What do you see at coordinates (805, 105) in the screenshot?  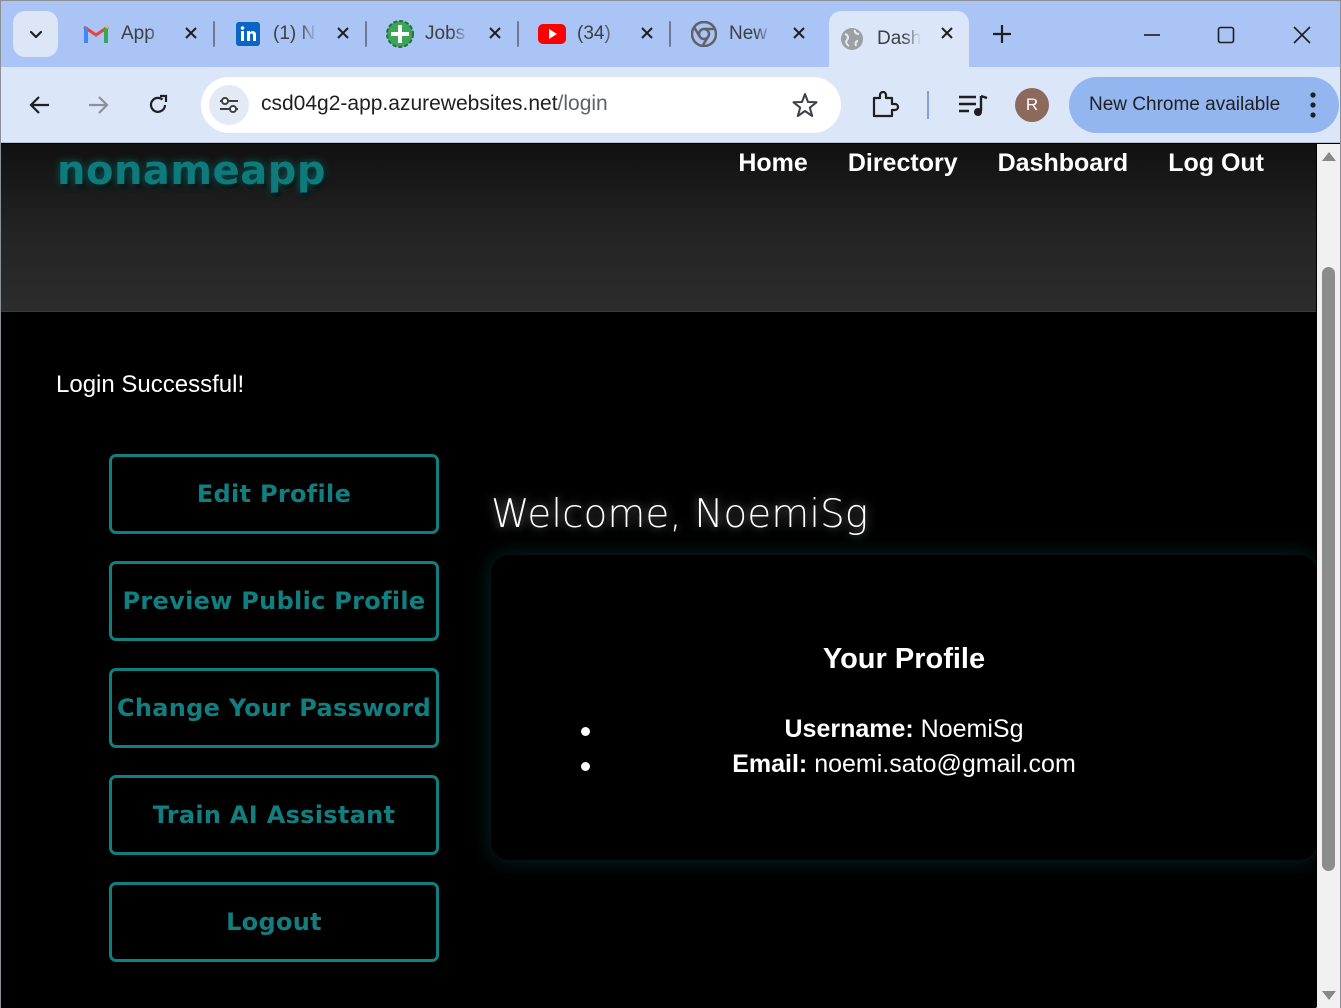 I see `bookmark-star-icon` at bounding box center [805, 105].